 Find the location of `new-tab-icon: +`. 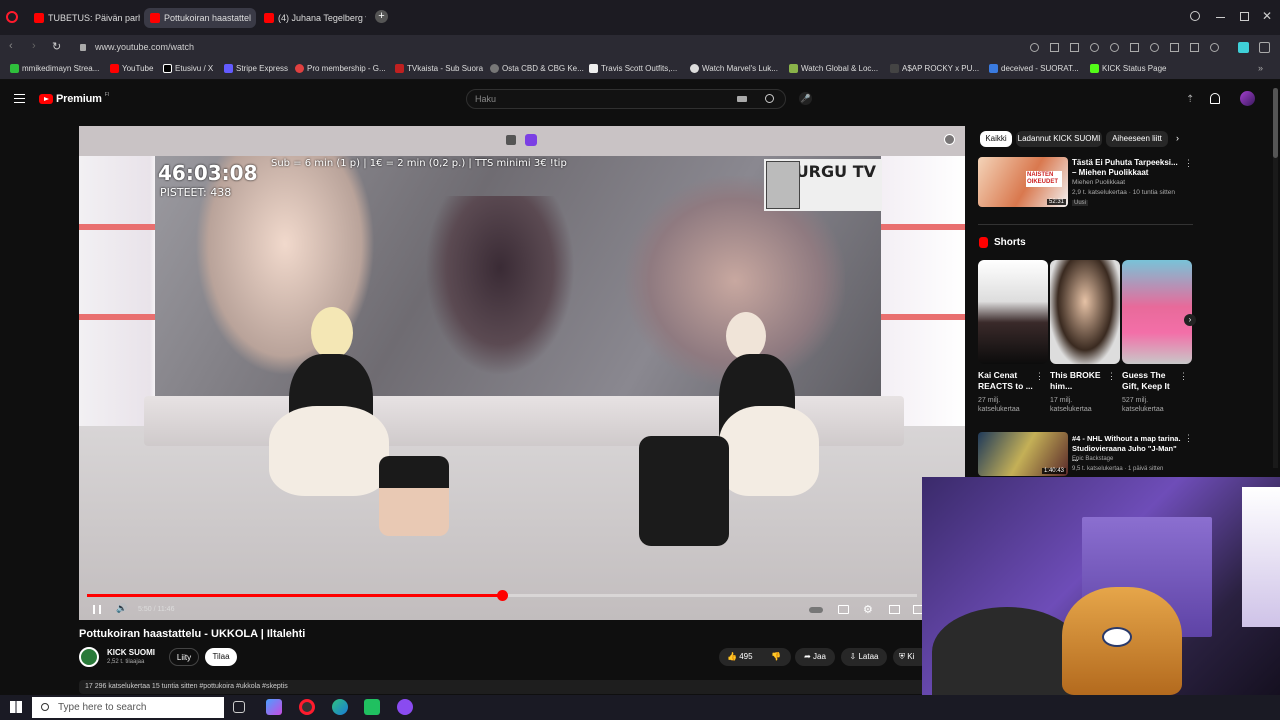

new-tab-icon: + is located at coordinates (381, 16).